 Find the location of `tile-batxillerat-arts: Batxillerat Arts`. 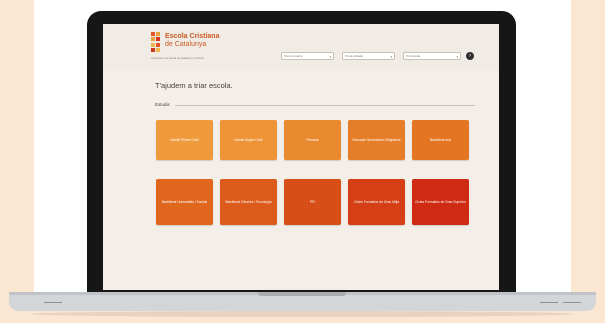

tile-batxillerat-arts: Batxillerat Arts is located at coordinates (440, 140).